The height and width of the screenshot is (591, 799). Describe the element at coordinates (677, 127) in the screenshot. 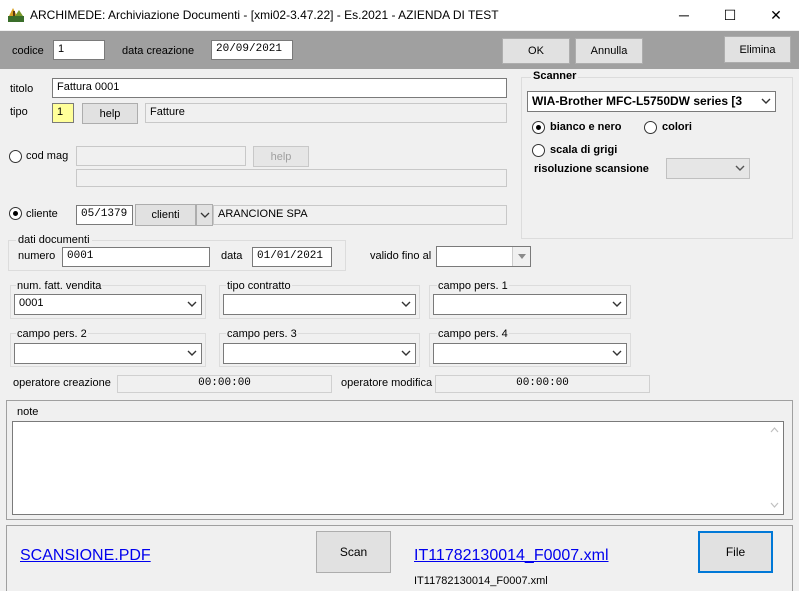

I see `colori-label: colori` at that location.